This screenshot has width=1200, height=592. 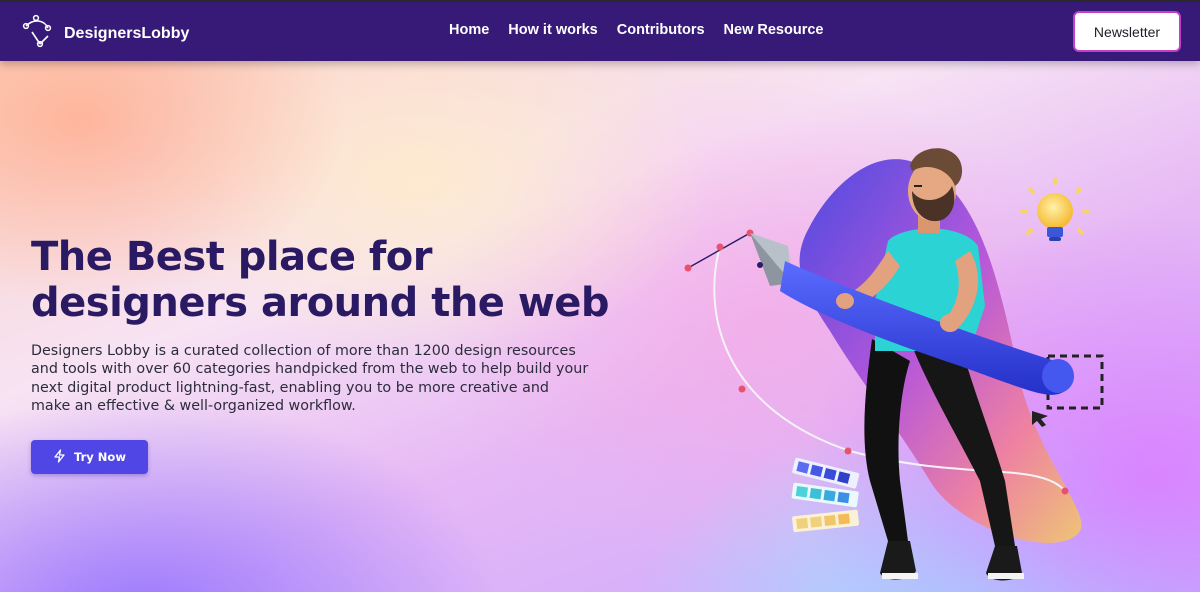 What do you see at coordinates (825, 495) in the screenshot?
I see `color-swatches-icon` at bounding box center [825, 495].